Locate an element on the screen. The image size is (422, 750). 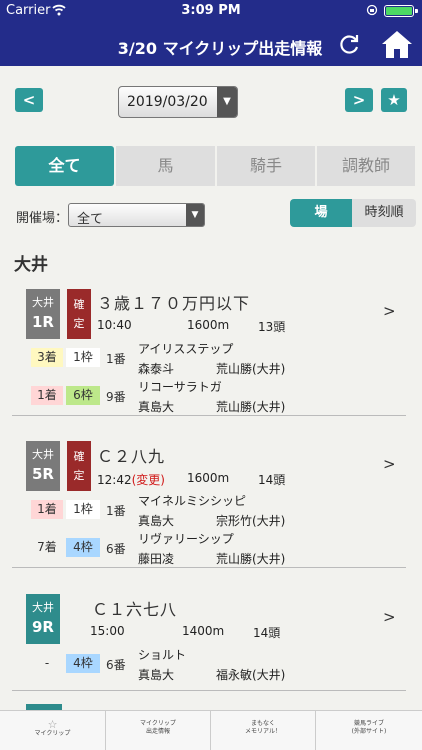
venue-section-title: 大井 is located at coordinates (31, 265).